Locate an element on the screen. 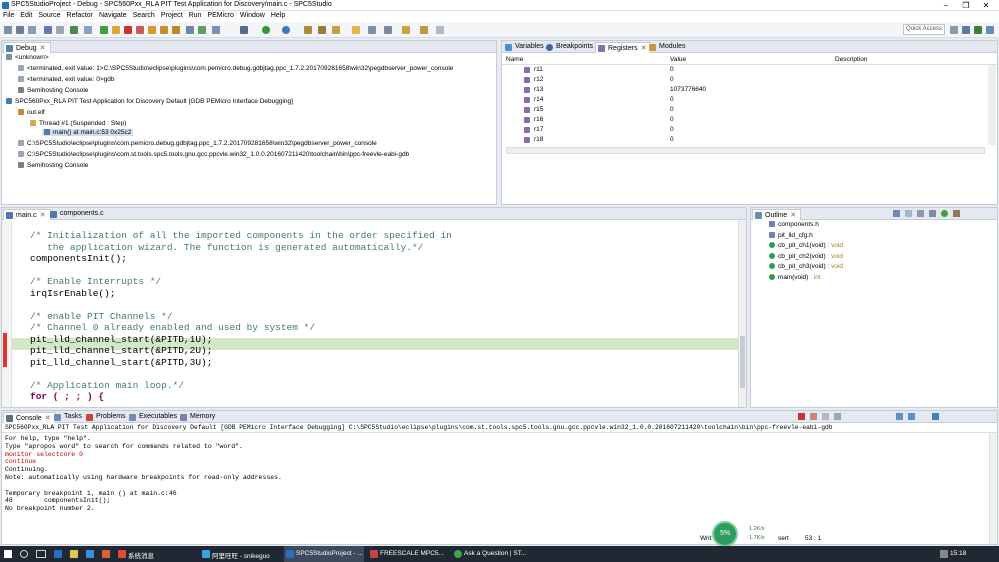 This screenshot has width=999, height=562. tree-item-unknown: <unknown> is located at coordinates (27, 57).